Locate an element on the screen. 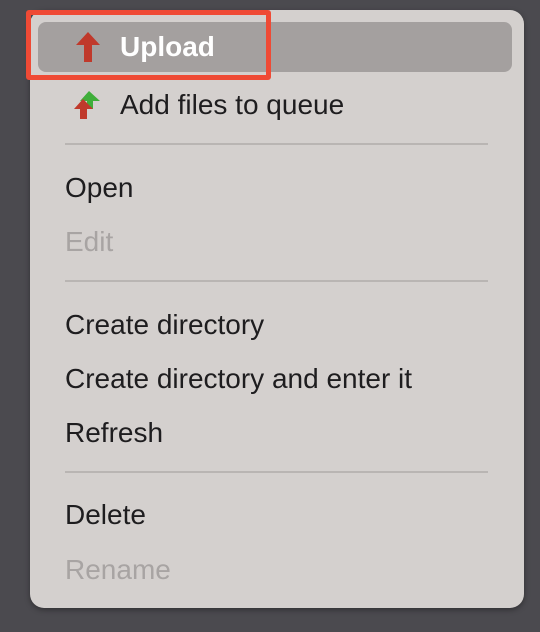 This screenshot has height=632, width=540. menu-item-label: Add files to queue is located at coordinates (232, 104).